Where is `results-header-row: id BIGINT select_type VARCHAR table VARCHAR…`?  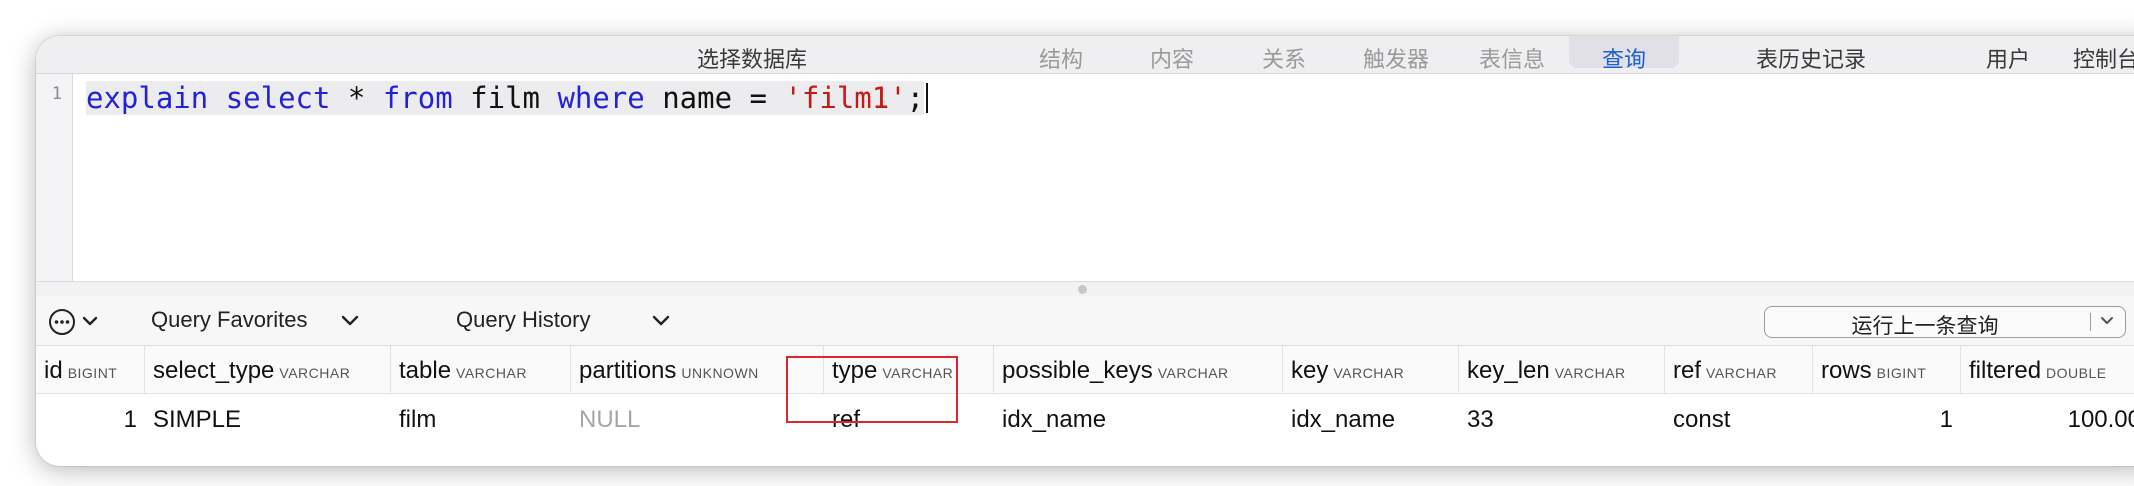
results-header-row: id BIGINT select_type VARCHAR table VARCHAR… is located at coordinates (1085, 370).